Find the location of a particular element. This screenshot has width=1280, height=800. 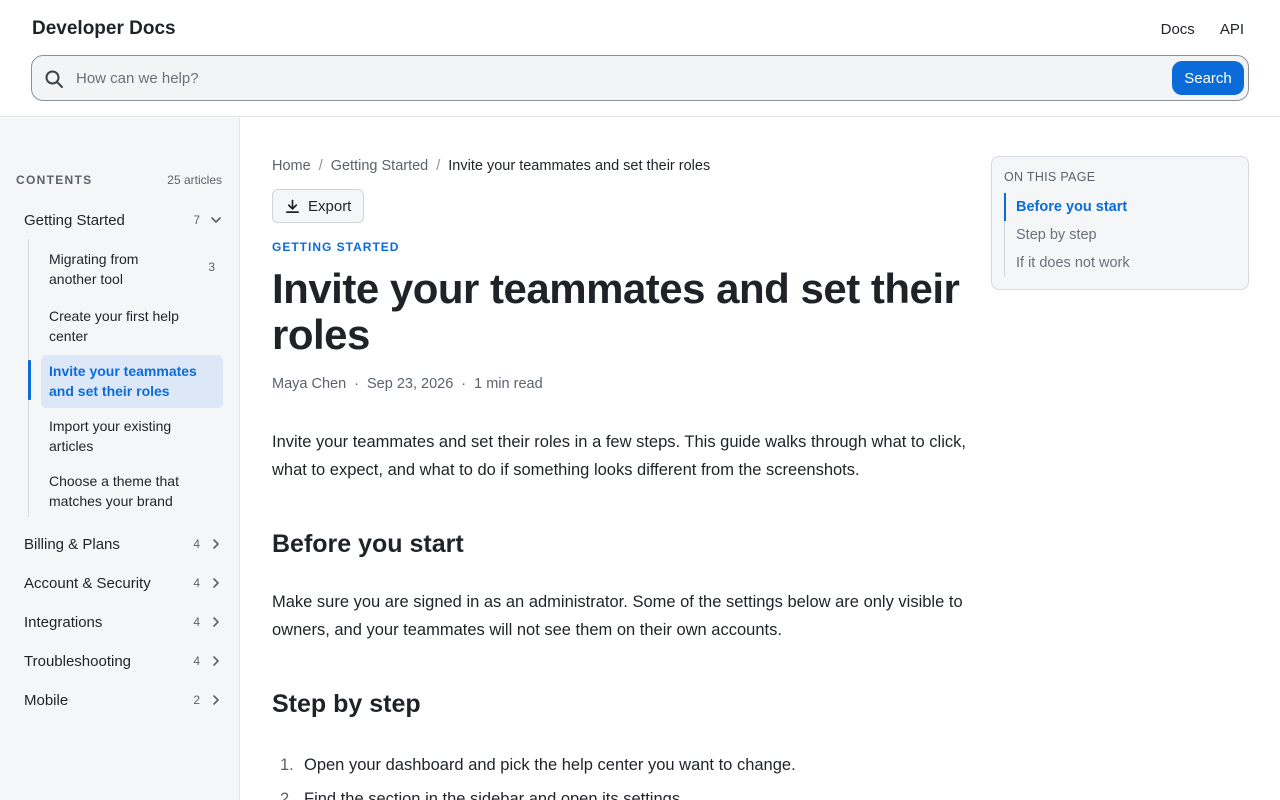

nav-link-docs: Docs is located at coordinates (1178, 29).